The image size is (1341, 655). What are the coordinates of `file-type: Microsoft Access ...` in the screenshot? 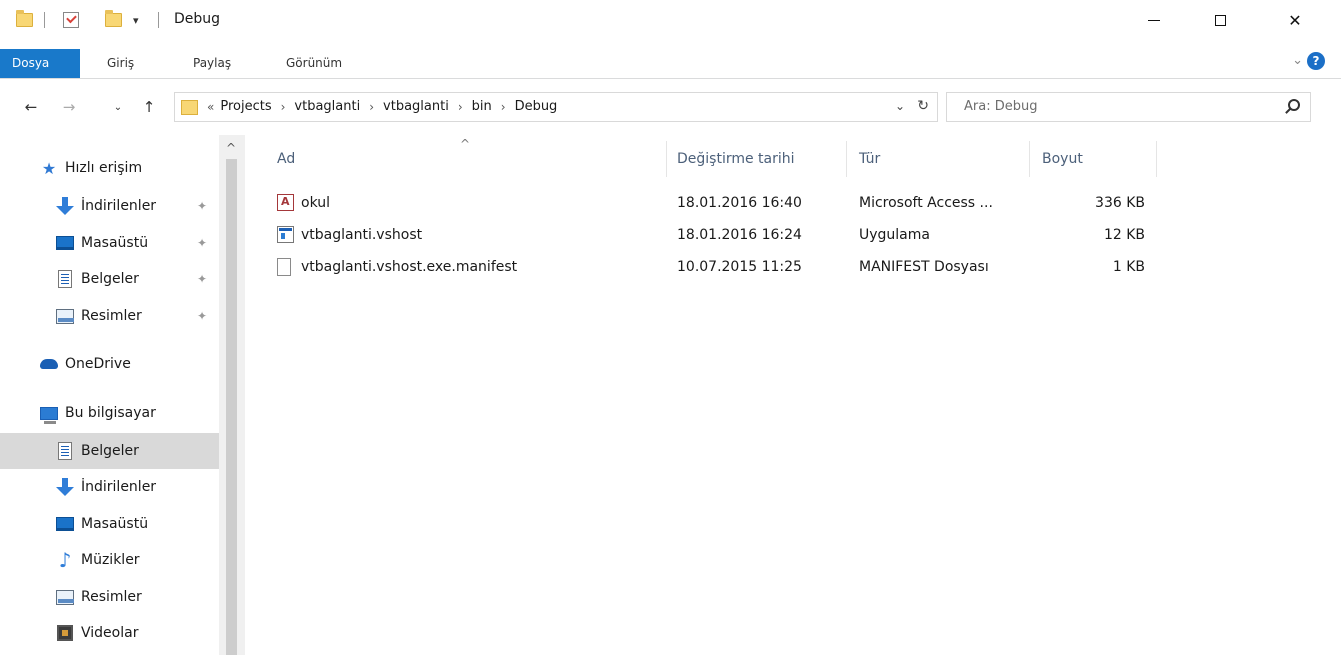 It's located at (926, 203).